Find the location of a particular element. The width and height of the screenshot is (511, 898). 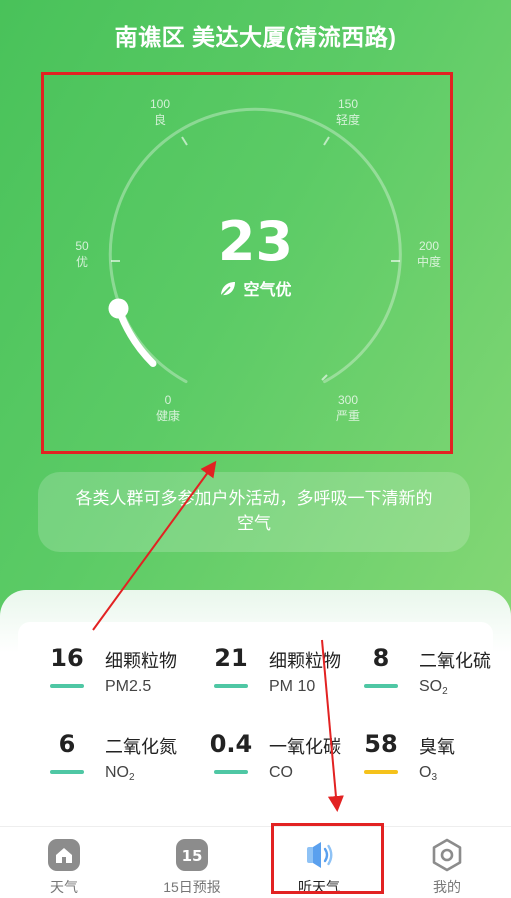

pollutant-code: CO is located at coordinates (281, 772).